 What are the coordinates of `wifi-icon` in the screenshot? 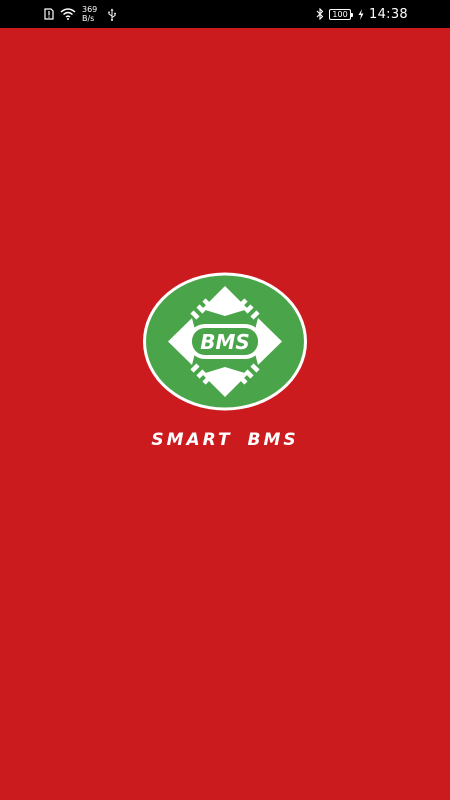 It's located at (68, 14).